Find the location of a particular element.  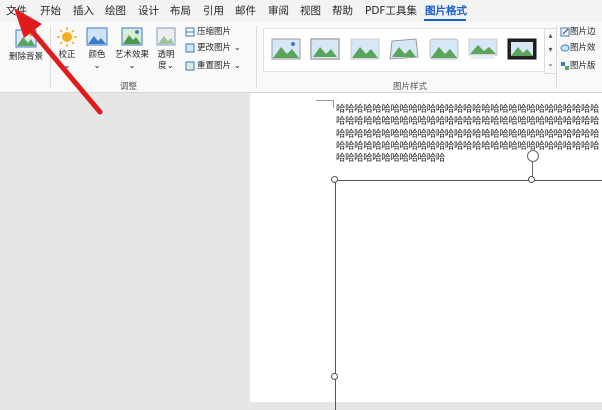

resize-handle-top-middle is located at coordinates (531, 179).